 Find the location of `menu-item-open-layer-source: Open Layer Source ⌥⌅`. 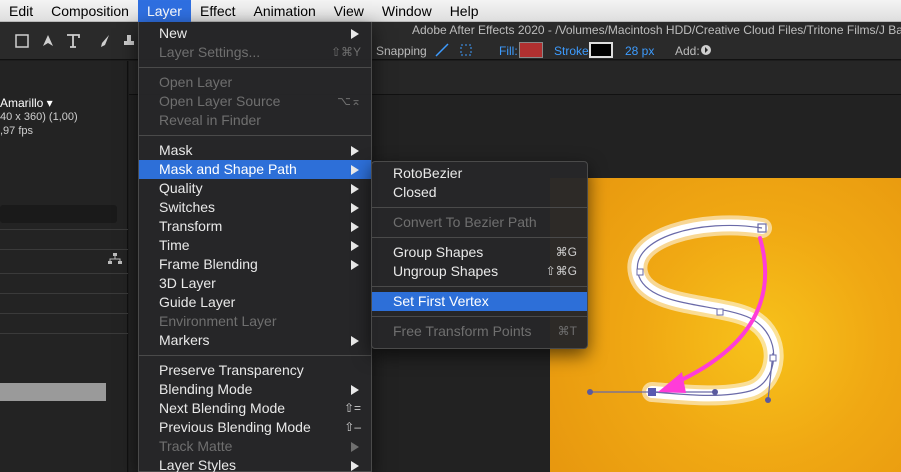

menu-item-open-layer-source: Open Layer Source ⌥⌅ is located at coordinates (255, 101).